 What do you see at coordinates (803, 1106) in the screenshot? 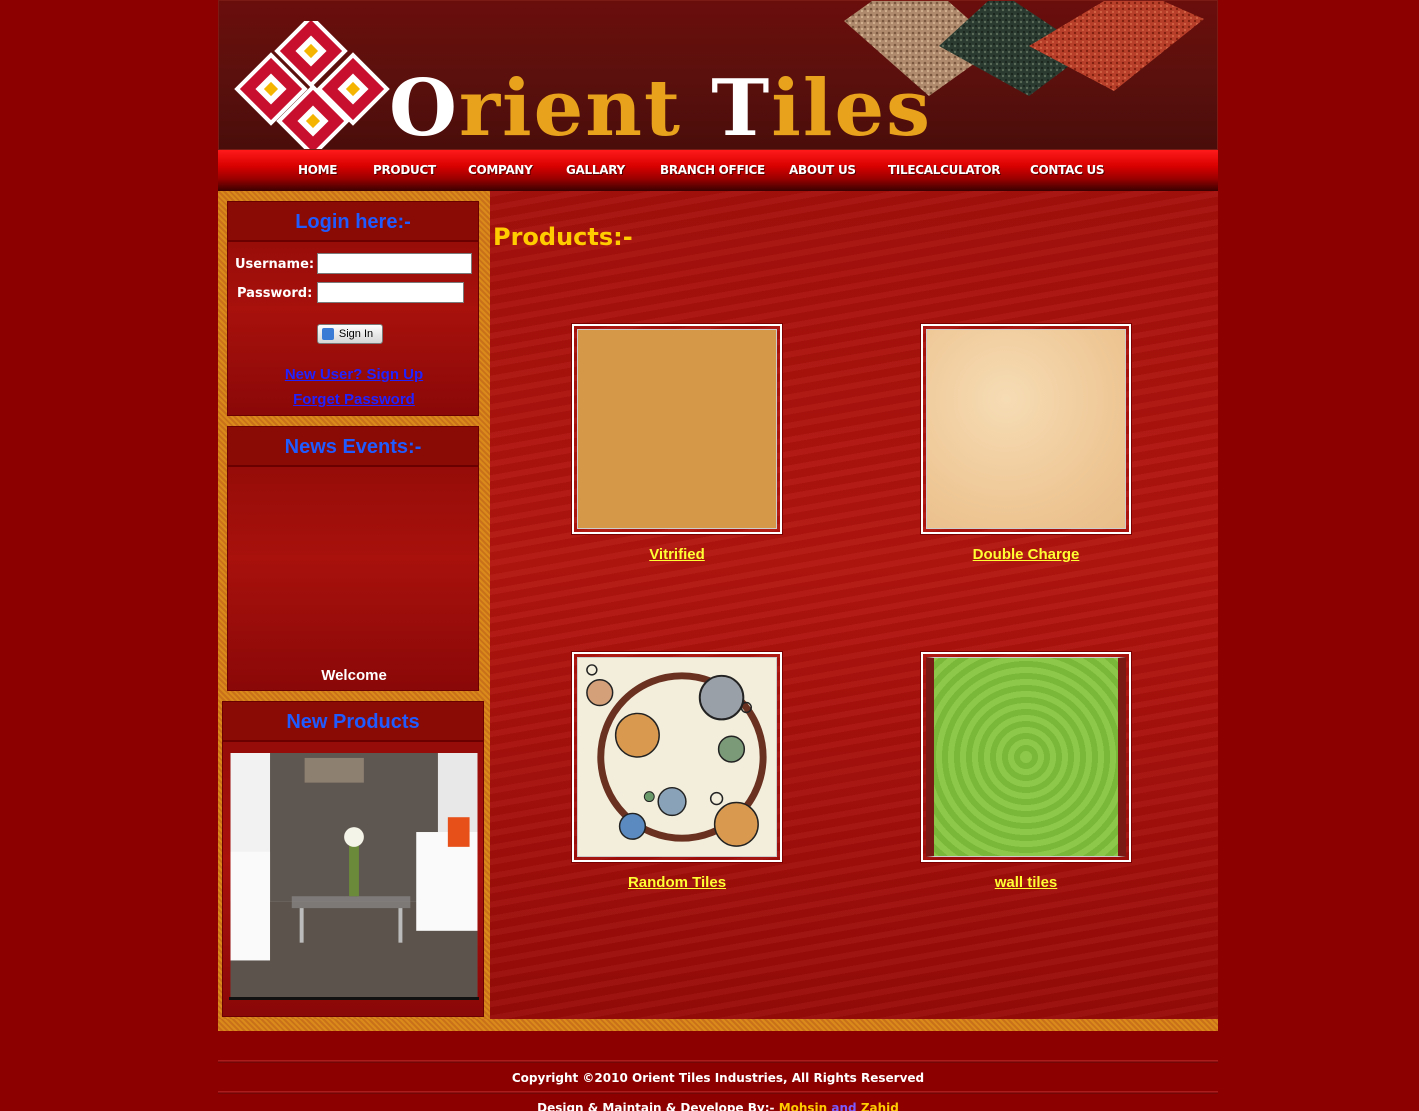
I see `designer-name-1: Mohsin` at bounding box center [803, 1106].